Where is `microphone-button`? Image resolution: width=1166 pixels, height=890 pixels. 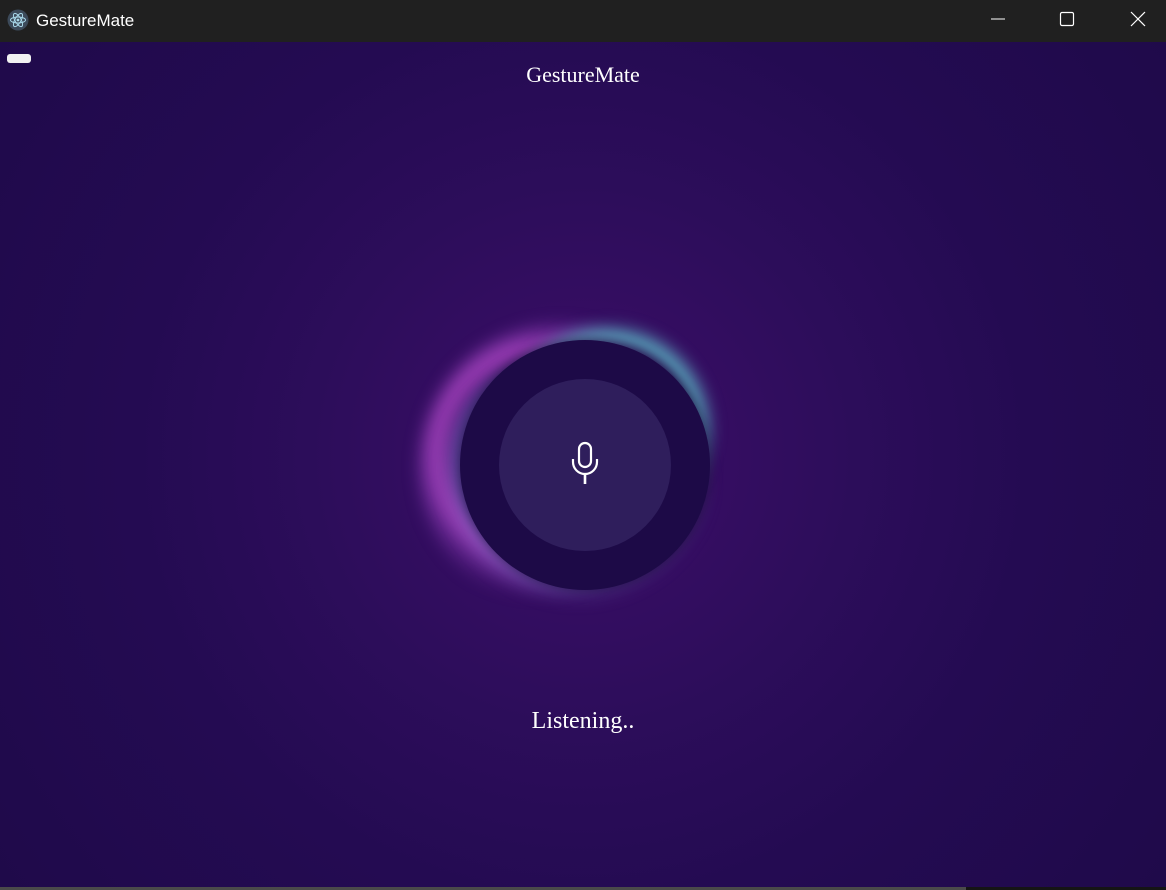
microphone-button is located at coordinates (585, 465).